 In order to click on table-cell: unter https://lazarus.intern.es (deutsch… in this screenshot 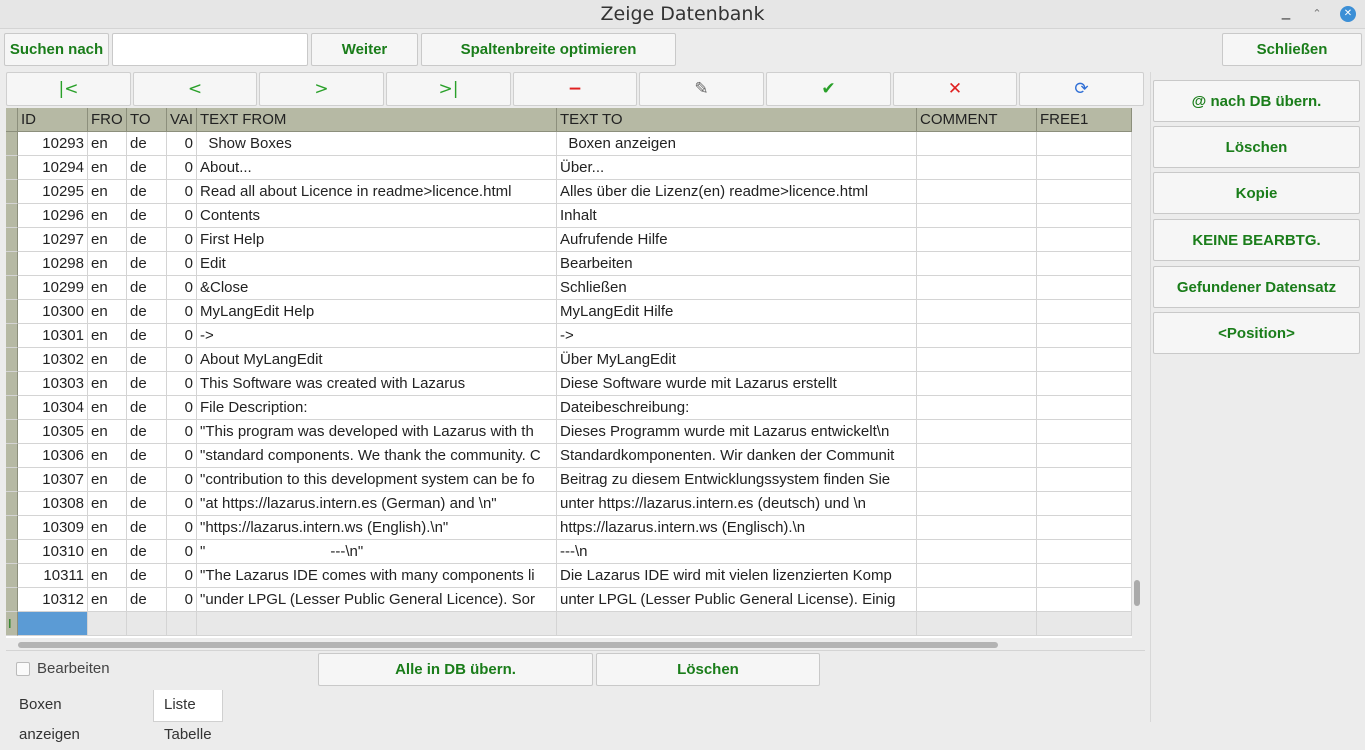, I will do `click(737, 504)`.